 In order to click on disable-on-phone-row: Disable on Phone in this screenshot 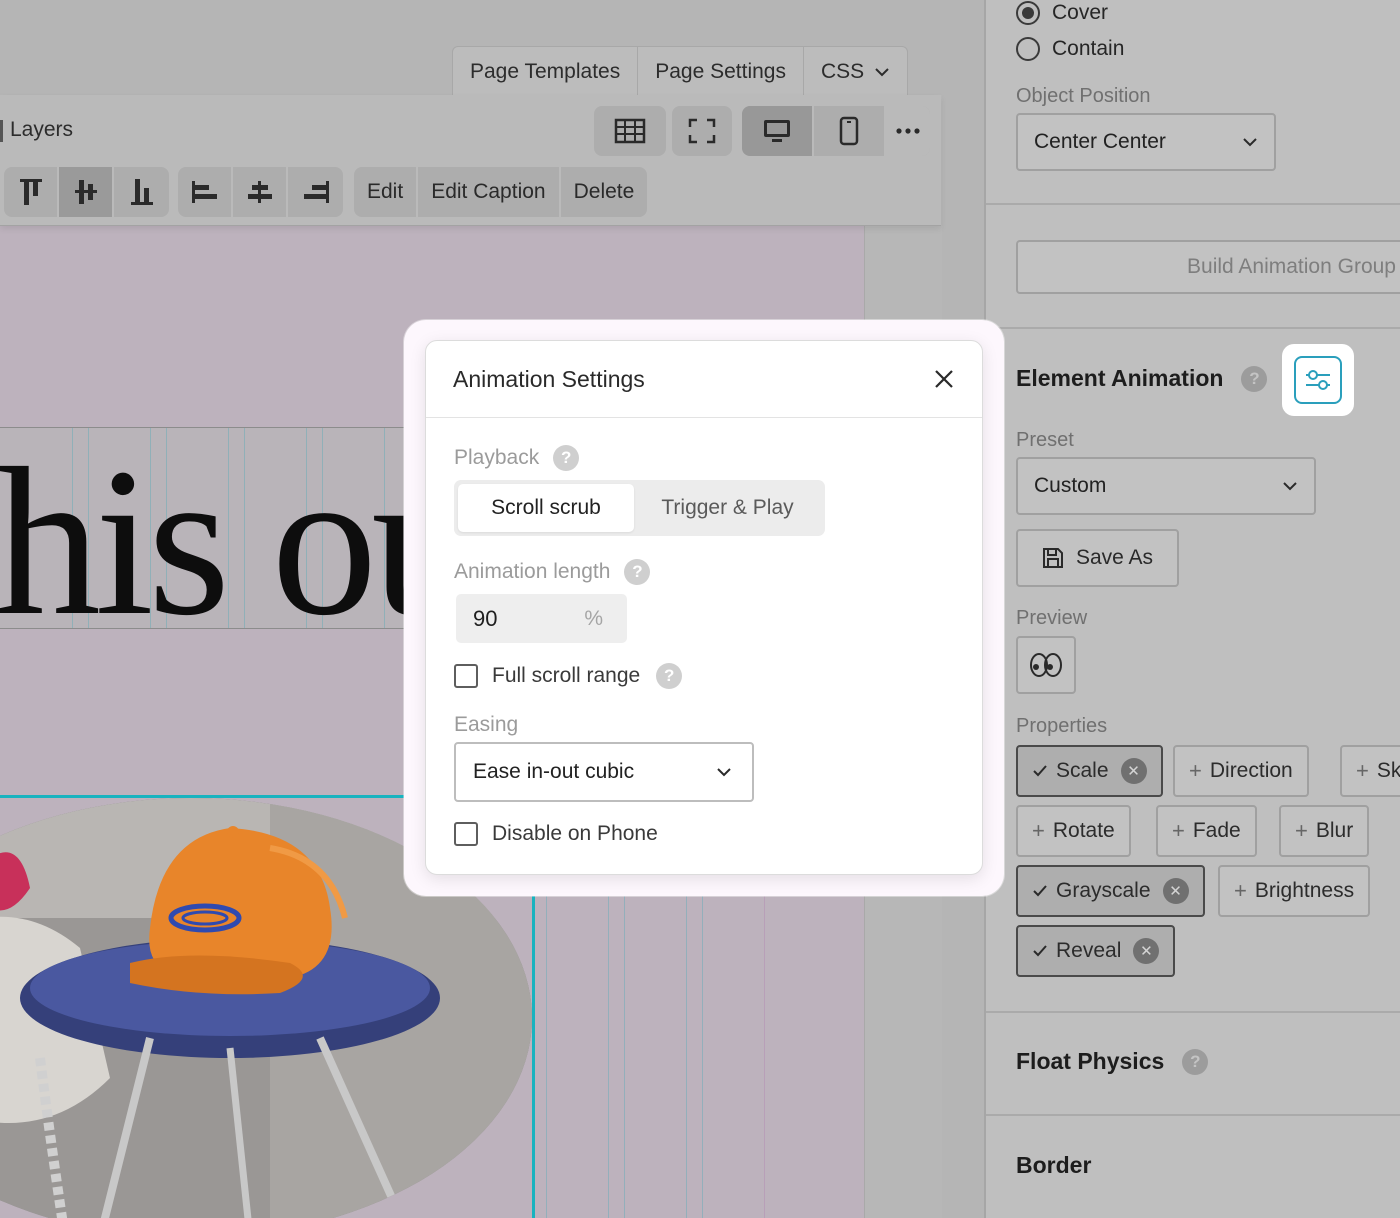, I will do `click(556, 834)`.